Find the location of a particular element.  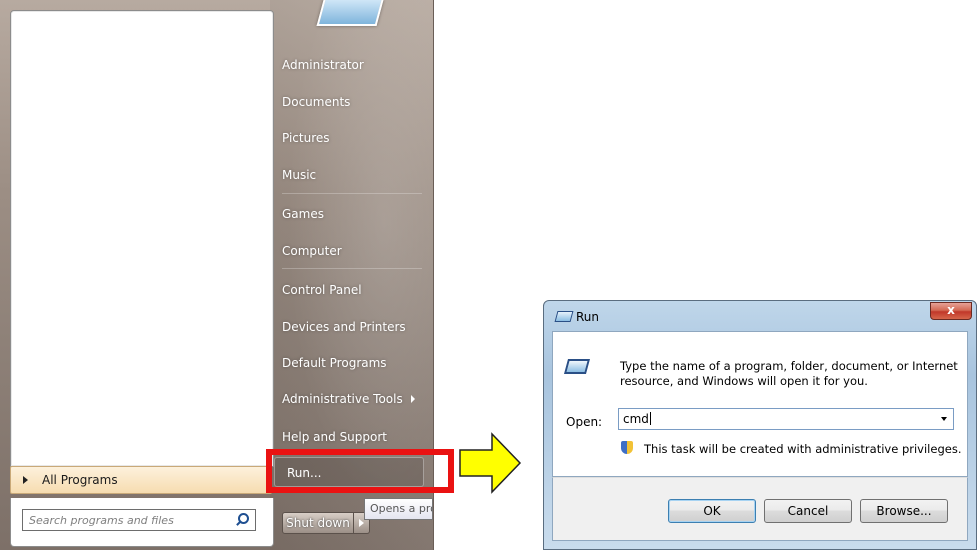

search-input: Search programs and files is located at coordinates (139, 520).